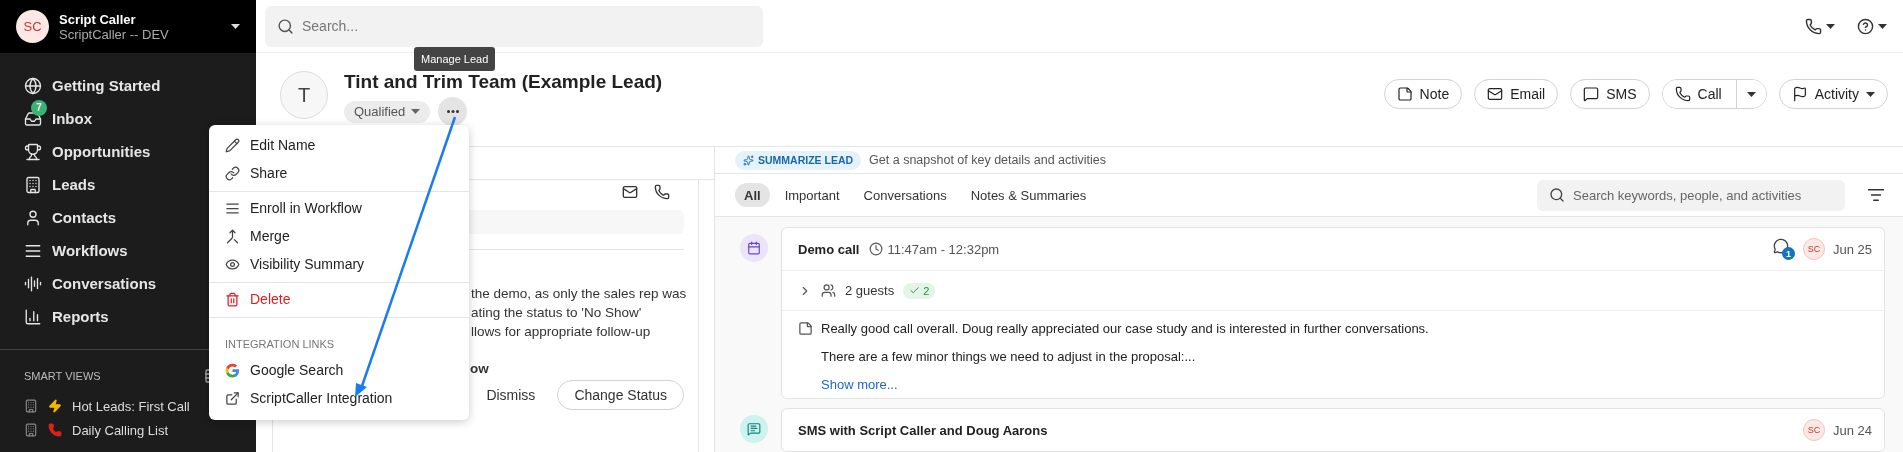 Image resolution: width=1903 pixels, height=452 pixels. Describe the element at coordinates (232, 370) in the screenshot. I see `g-logo-icon` at that location.